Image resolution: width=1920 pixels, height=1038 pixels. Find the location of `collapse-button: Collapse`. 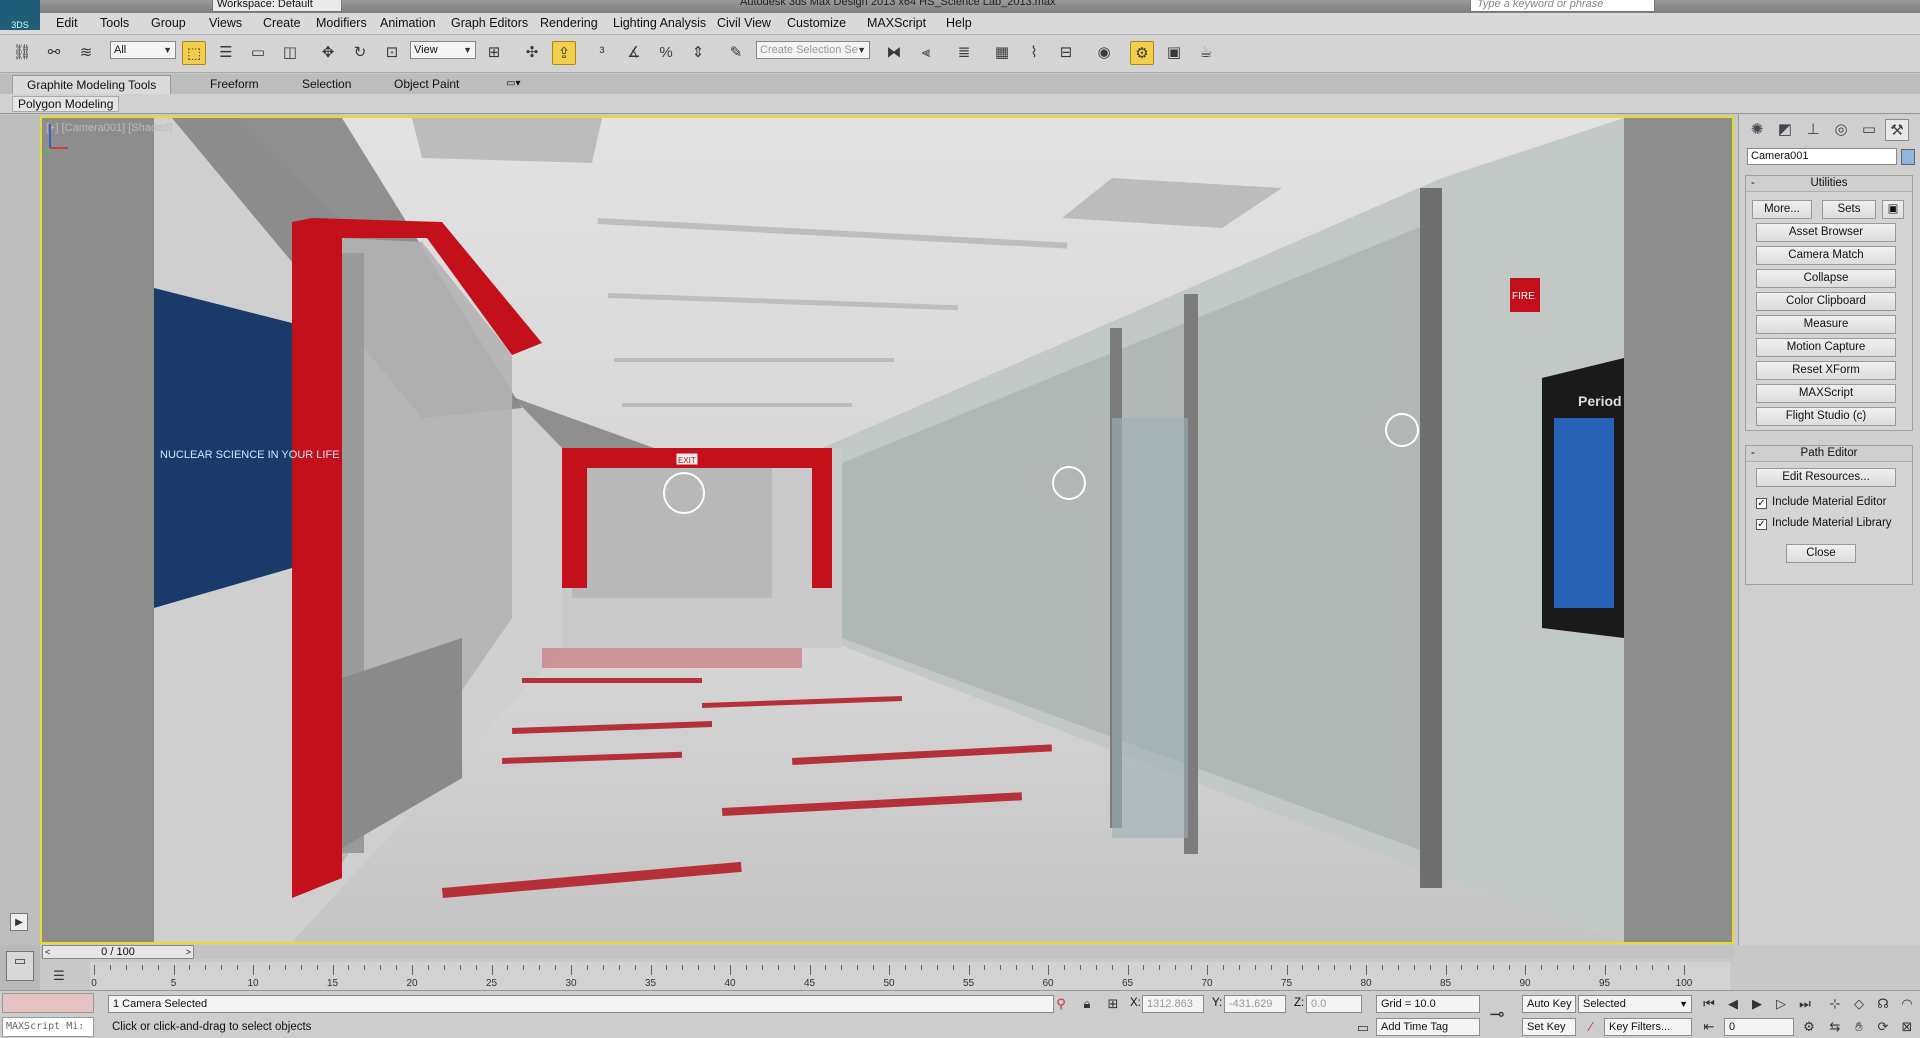

collapse-button: Collapse is located at coordinates (1826, 278).